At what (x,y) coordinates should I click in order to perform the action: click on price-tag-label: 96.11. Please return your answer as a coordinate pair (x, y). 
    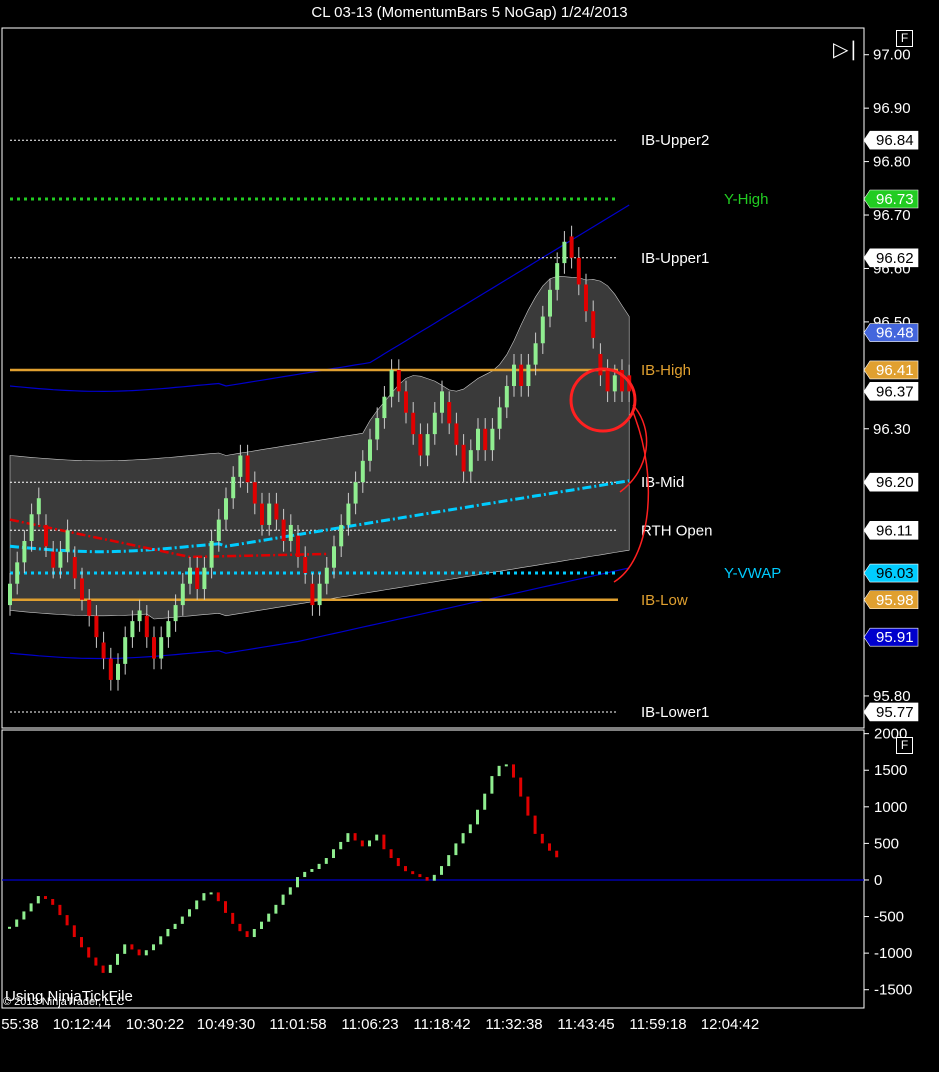
    Looking at the image, I should click on (894, 530).